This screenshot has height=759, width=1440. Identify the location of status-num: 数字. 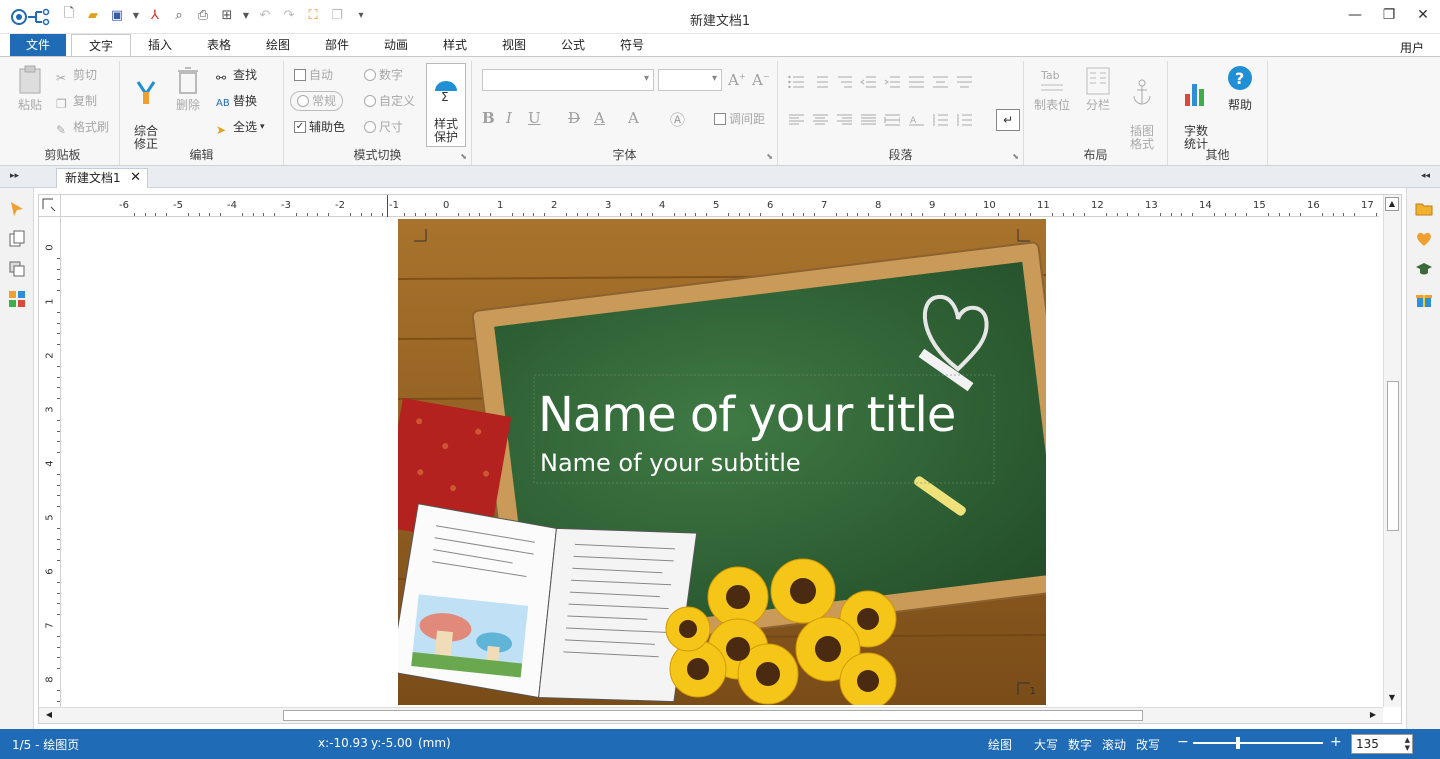
(1080, 744).